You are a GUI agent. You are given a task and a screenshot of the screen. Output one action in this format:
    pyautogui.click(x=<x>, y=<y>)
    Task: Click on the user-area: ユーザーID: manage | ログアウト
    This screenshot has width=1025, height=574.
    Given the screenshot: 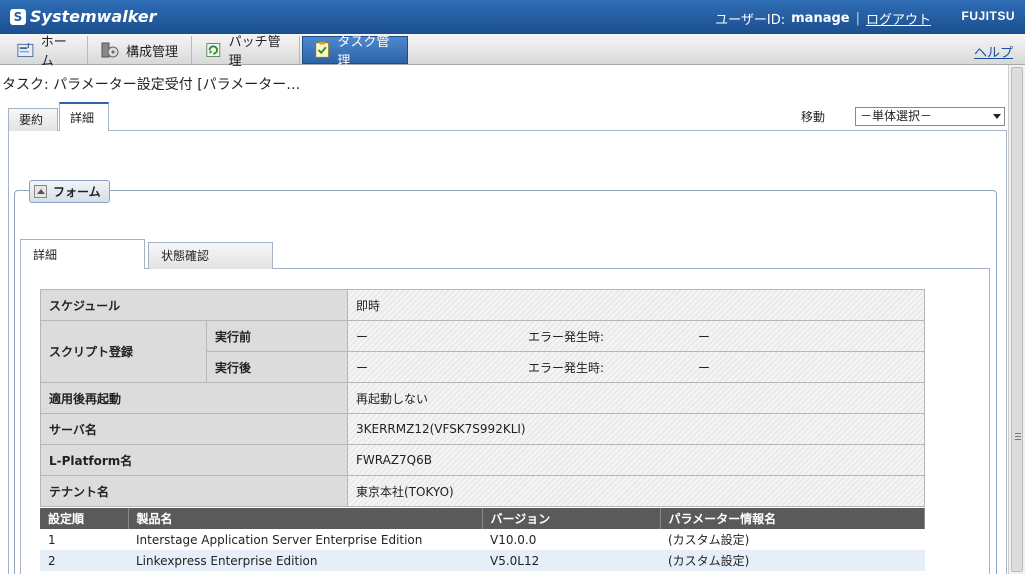 What is the action you would take?
    pyautogui.click(x=823, y=18)
    